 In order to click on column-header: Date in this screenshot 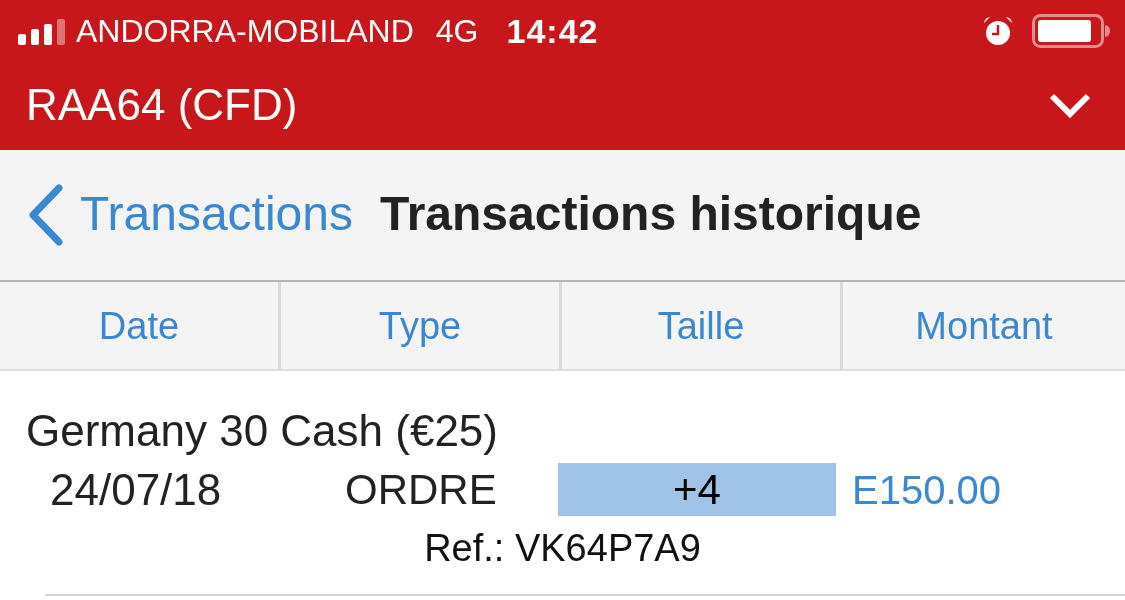, I will do `click(140, 325)`.